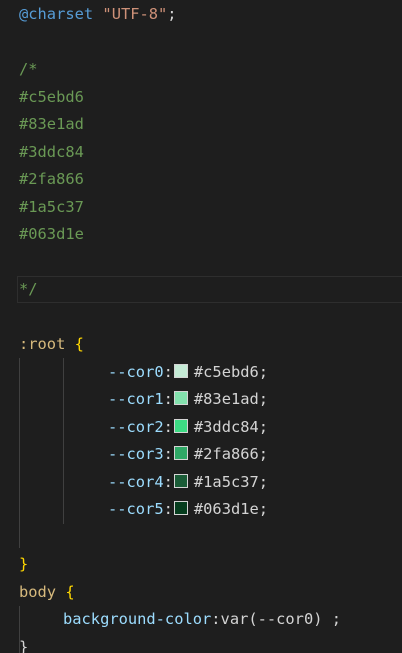 The height and width of the screenshot is (653, 402). What do you see at coordinates (136, 482) in the screenshot?
I see `variable-name: --cor4` at bounding box center [136, 482].